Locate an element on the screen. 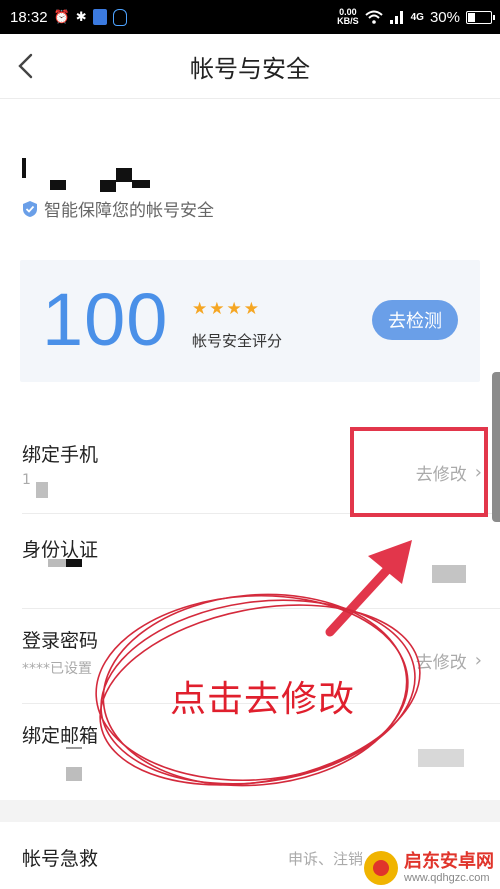 This screenshot has height=889, width=500. scroll-handle is located at coordinates (496, 447).